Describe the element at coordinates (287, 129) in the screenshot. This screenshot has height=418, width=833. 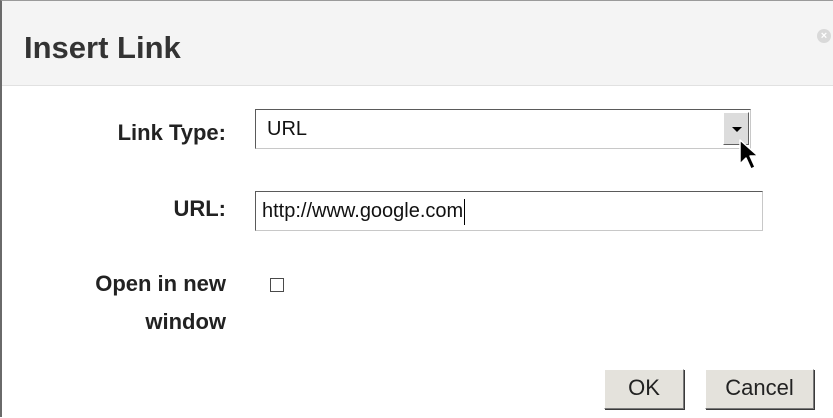
I see `link-type-value: URL` at that location.